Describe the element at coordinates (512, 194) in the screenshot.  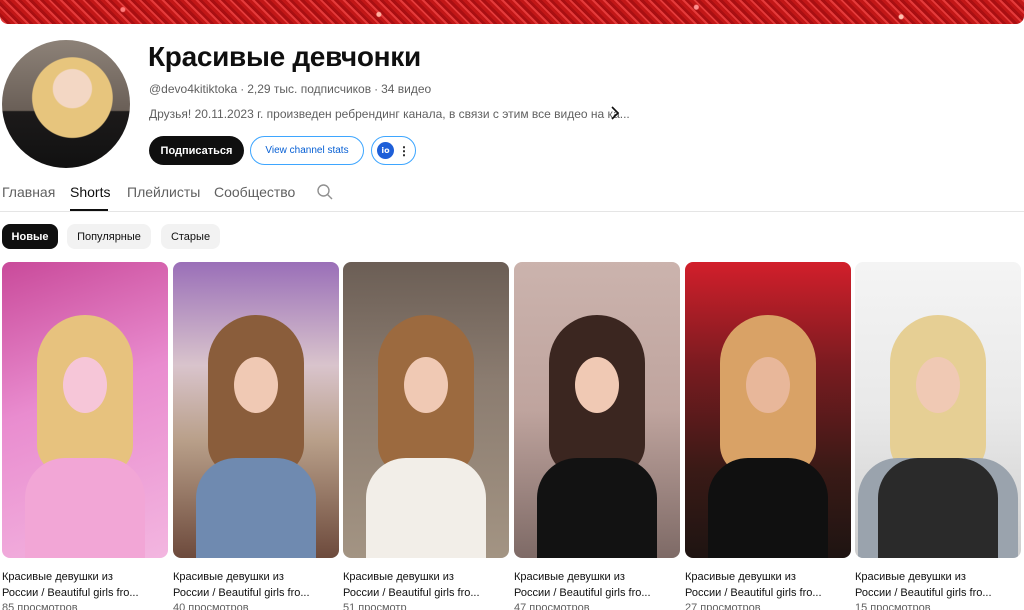
I see `channel-tabs: Главная Shorts Плейлисты Сообщество` at that location.